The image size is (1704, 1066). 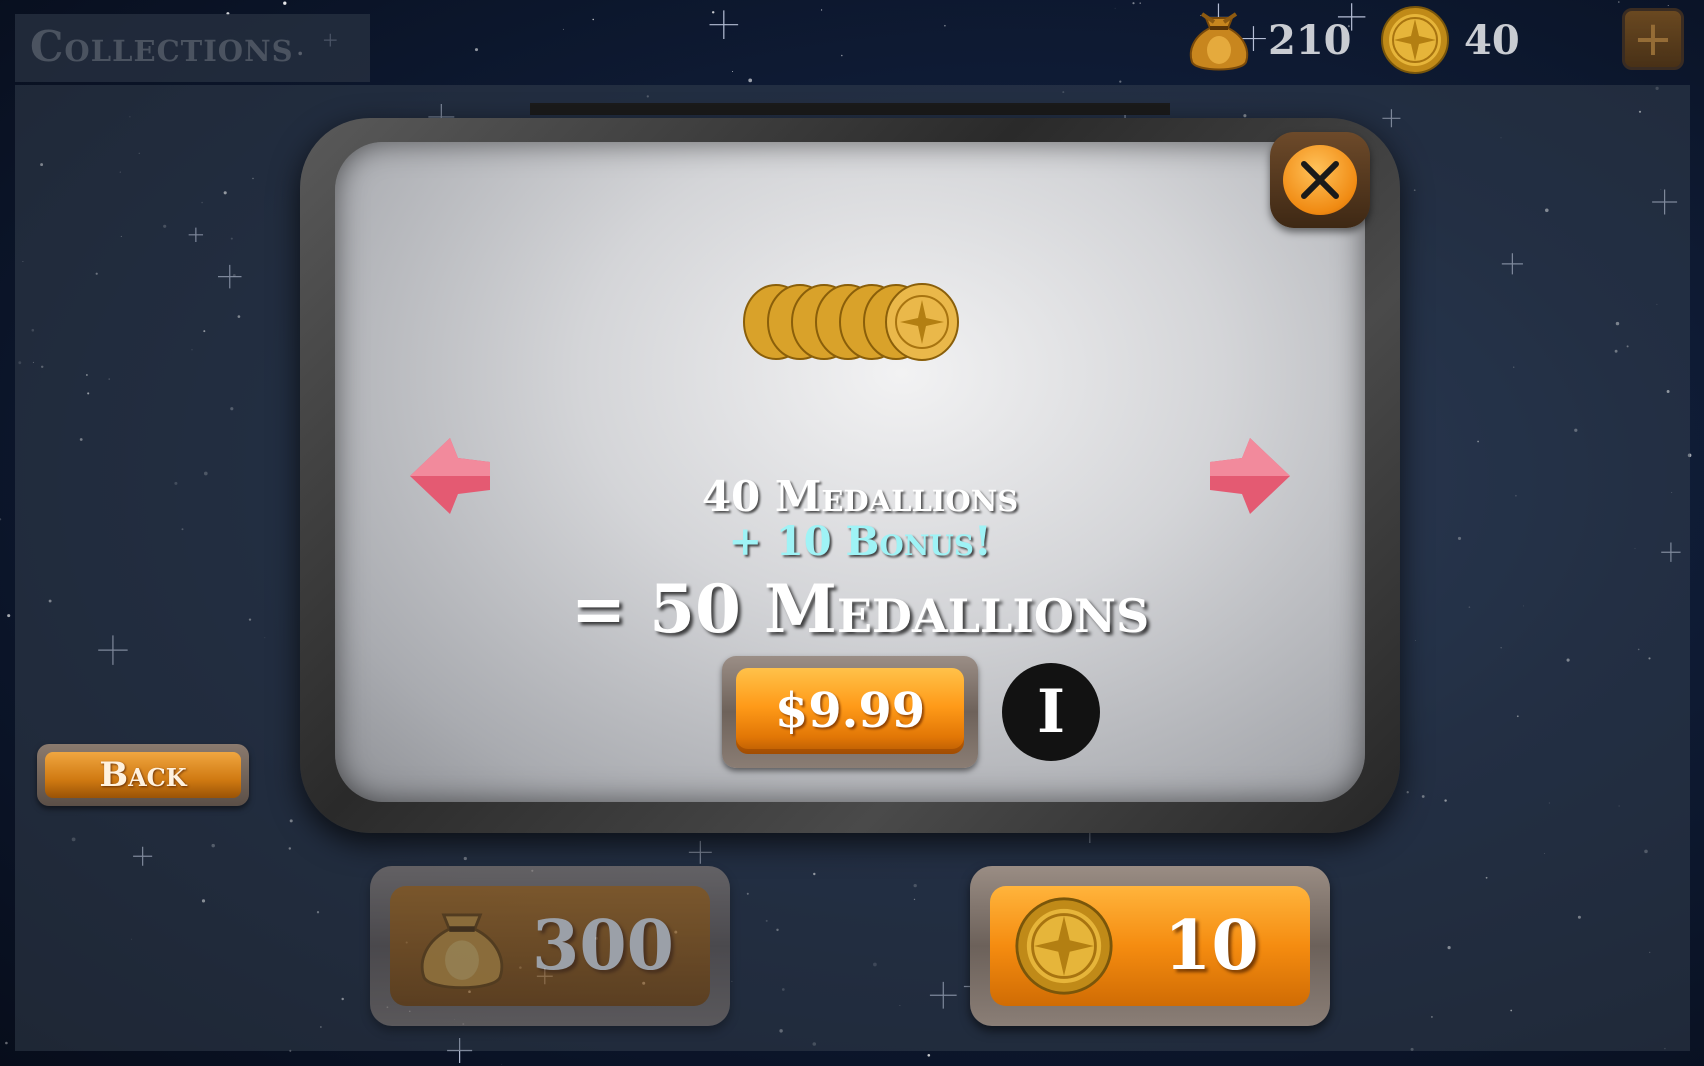 I want to click on medallions-purchase-face: 10, so click(x=1150, y=946).